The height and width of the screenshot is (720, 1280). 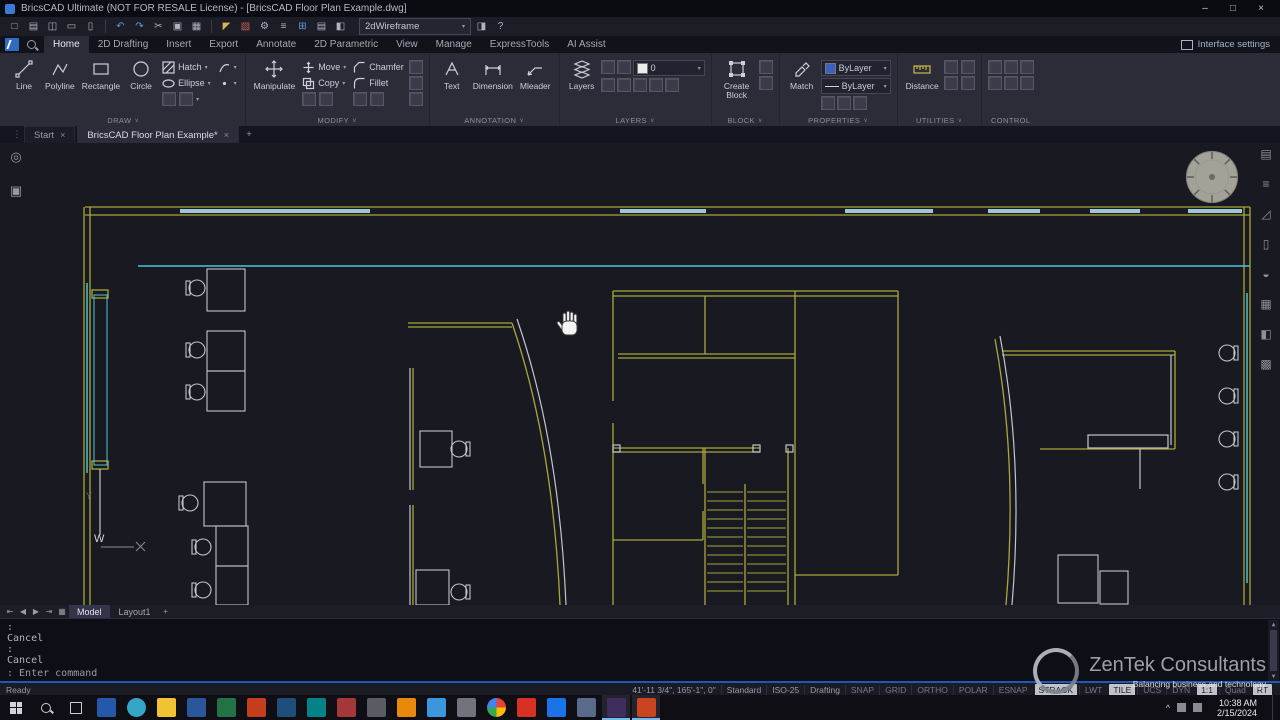 I want to click on help-icon: ?, so click(x=500, y=26).